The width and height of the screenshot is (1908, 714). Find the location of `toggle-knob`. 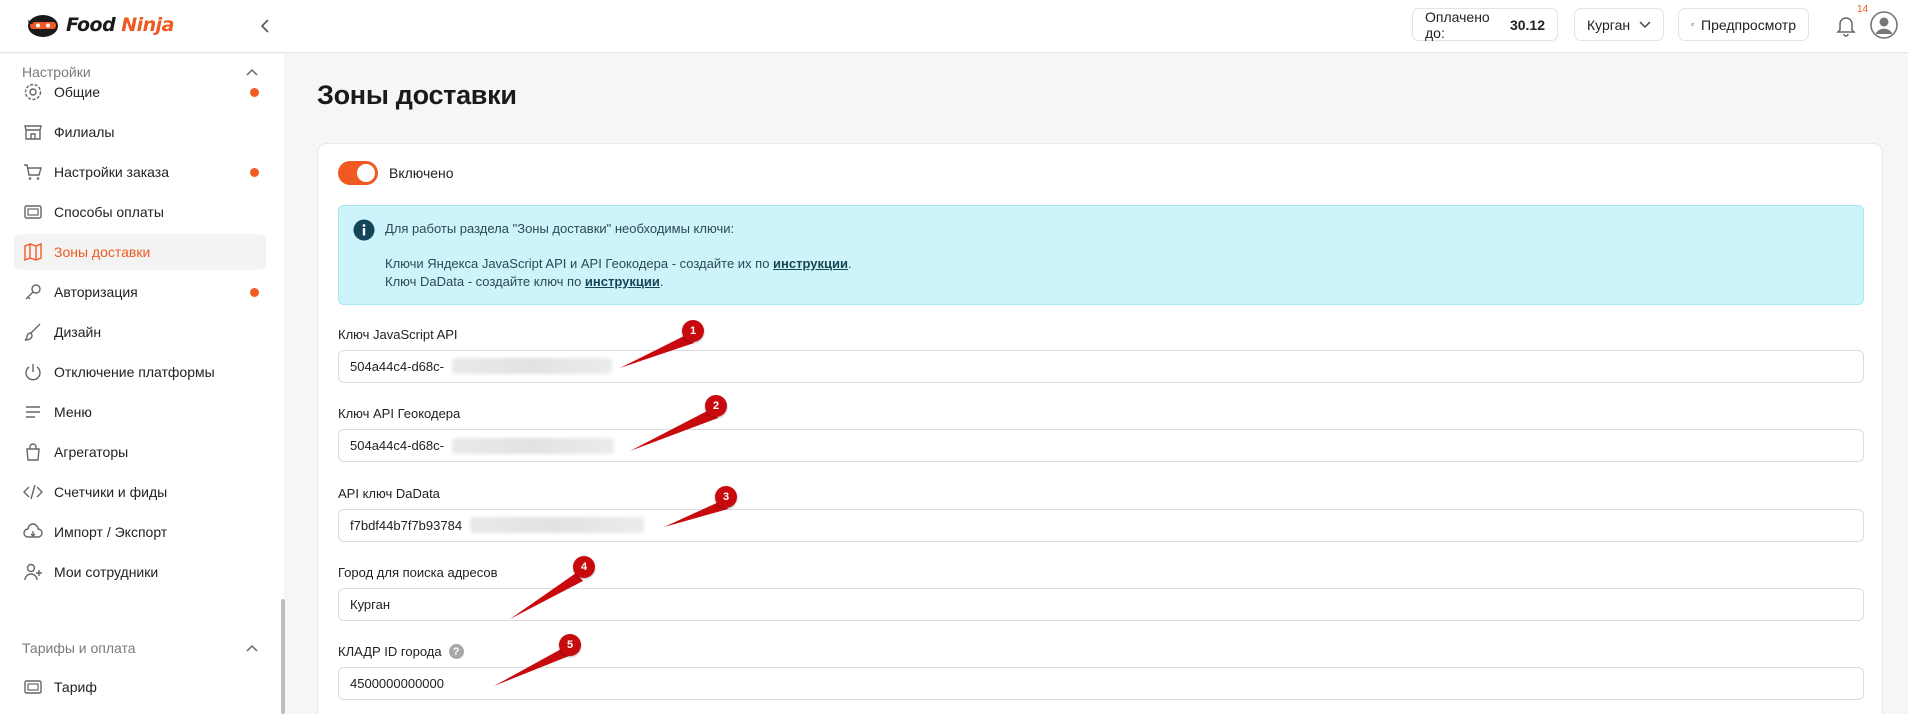

toggle-knob is located at coordinates (366, 173).